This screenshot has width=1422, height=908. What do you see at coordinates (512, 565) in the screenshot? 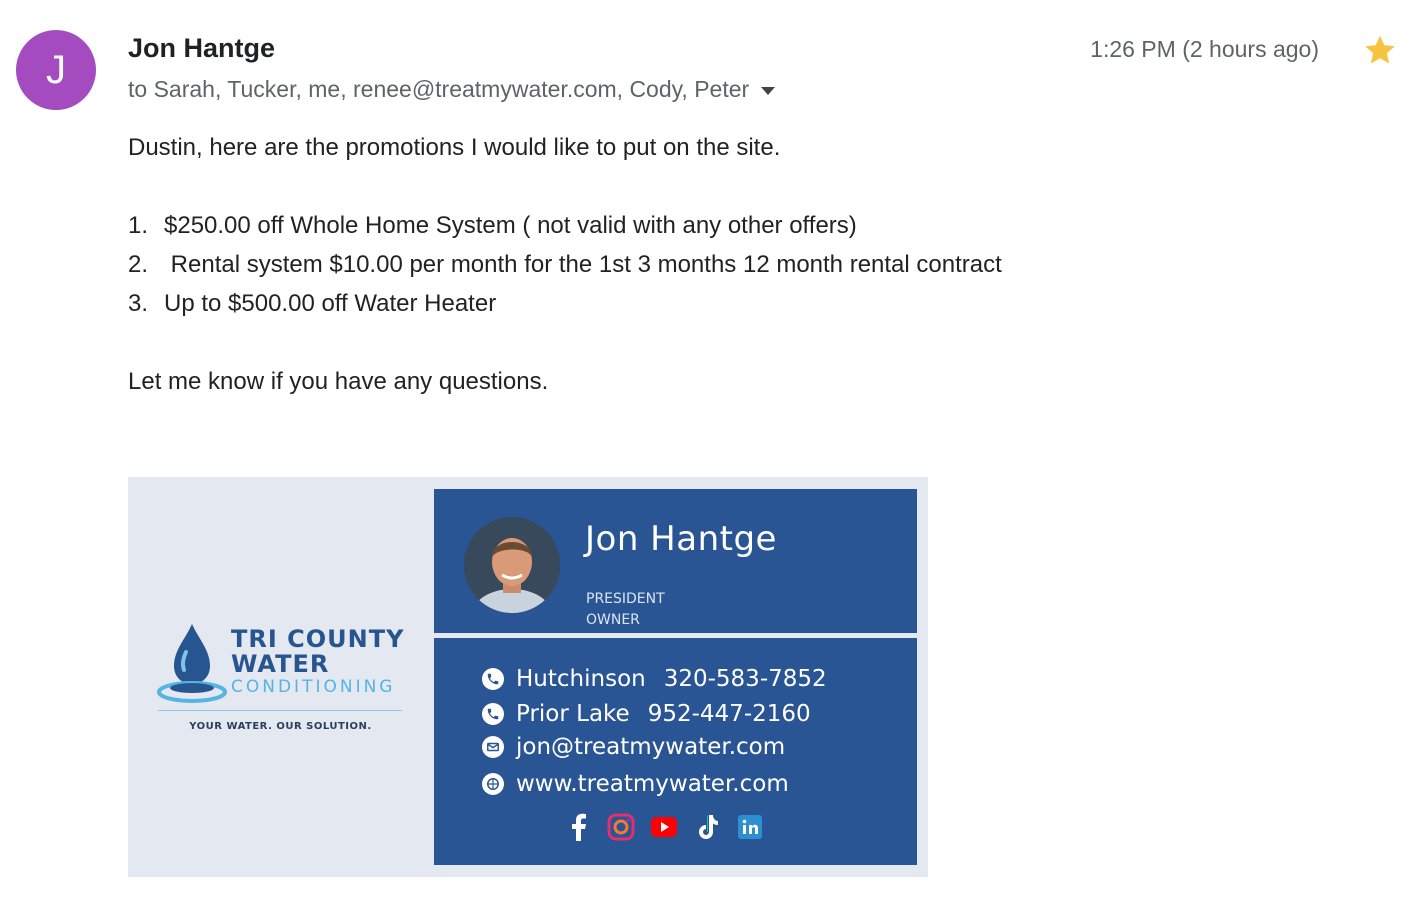
I see `profile-photo` at bounding box center [512, 565].